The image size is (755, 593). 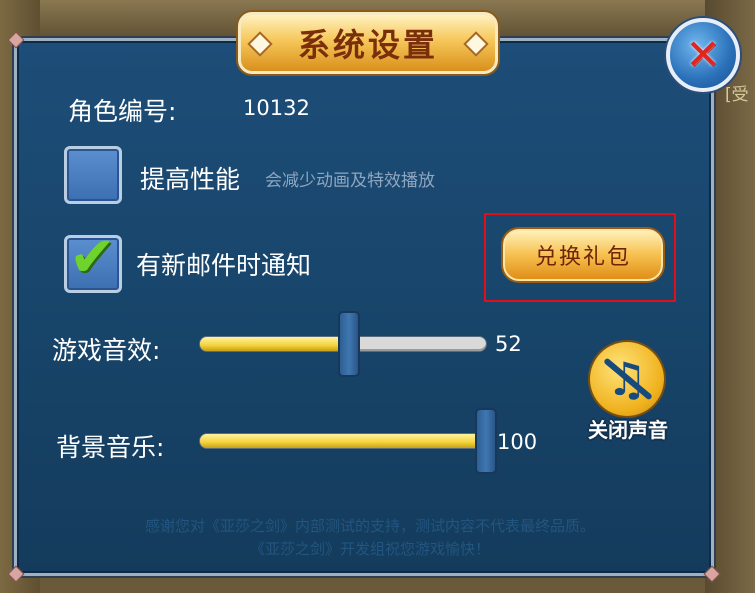 I want to click on checkmark-icon: ✔, so click(x=92, y=257).